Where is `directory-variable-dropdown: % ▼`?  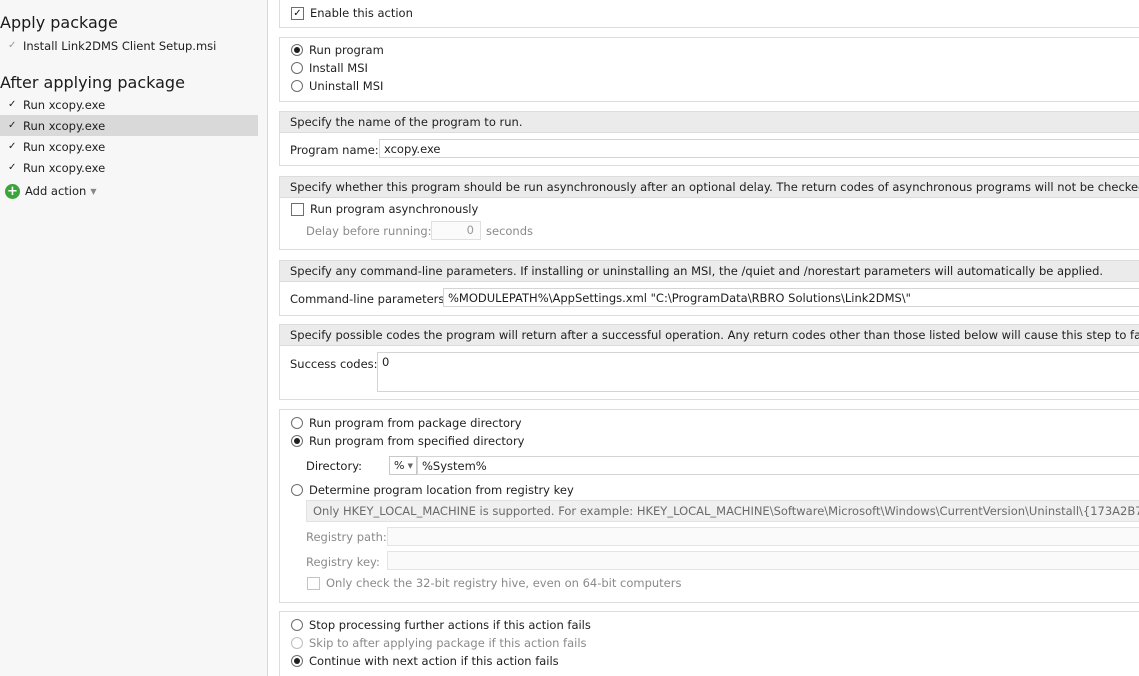 directory-variable-dropdown: % ▼ is located at coordinates (403, 465).